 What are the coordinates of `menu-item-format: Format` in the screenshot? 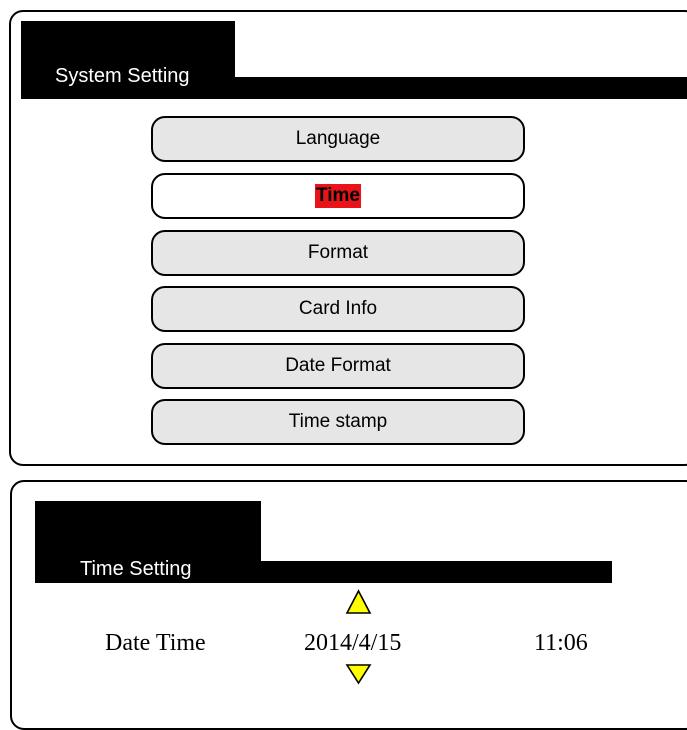 It's located at (338, 253).